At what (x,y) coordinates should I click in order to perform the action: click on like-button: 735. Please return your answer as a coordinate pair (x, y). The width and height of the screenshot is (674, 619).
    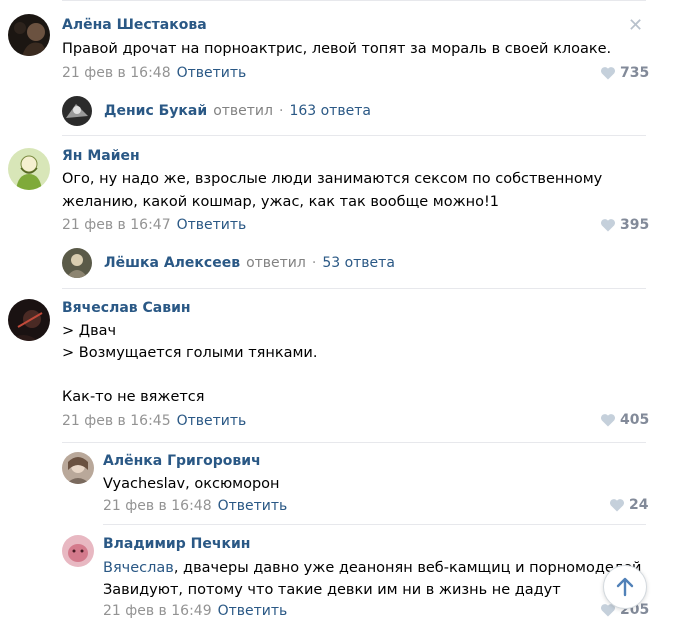
    Looking at the image, I should click on (624, 73).